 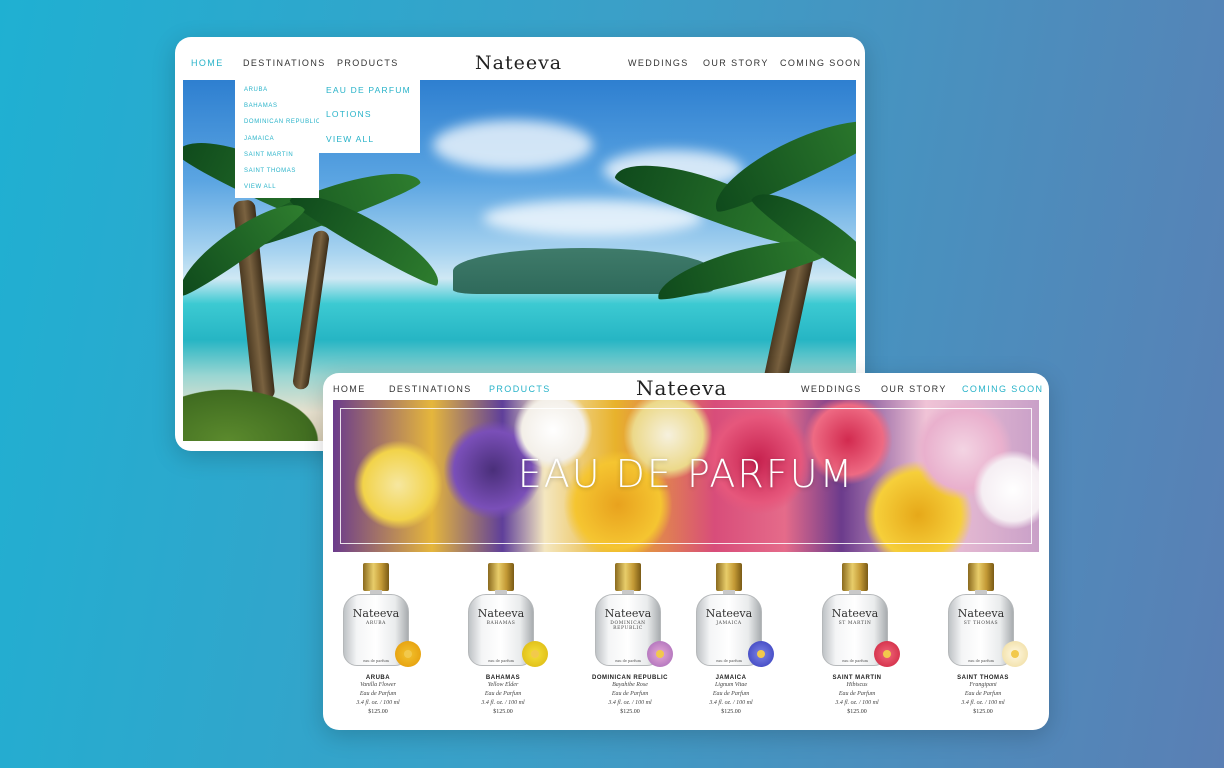 I want to click on products-dropdown: EAU DE PARFUM LOTIONS VIEW ALL, so click(x=369, y=116).